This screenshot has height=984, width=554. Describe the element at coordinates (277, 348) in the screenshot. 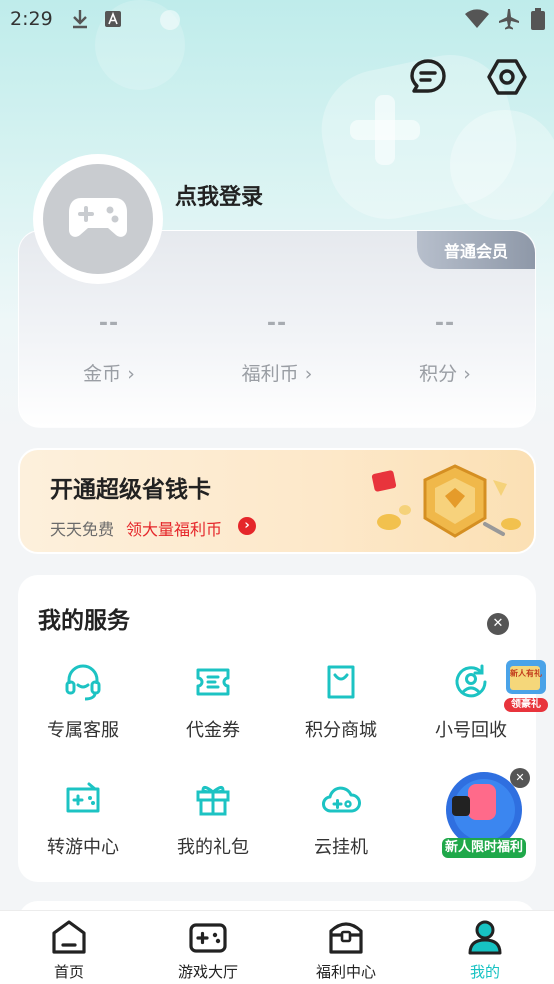

I see `stat-welfare-coins: -- 福利币 ›` at that location.